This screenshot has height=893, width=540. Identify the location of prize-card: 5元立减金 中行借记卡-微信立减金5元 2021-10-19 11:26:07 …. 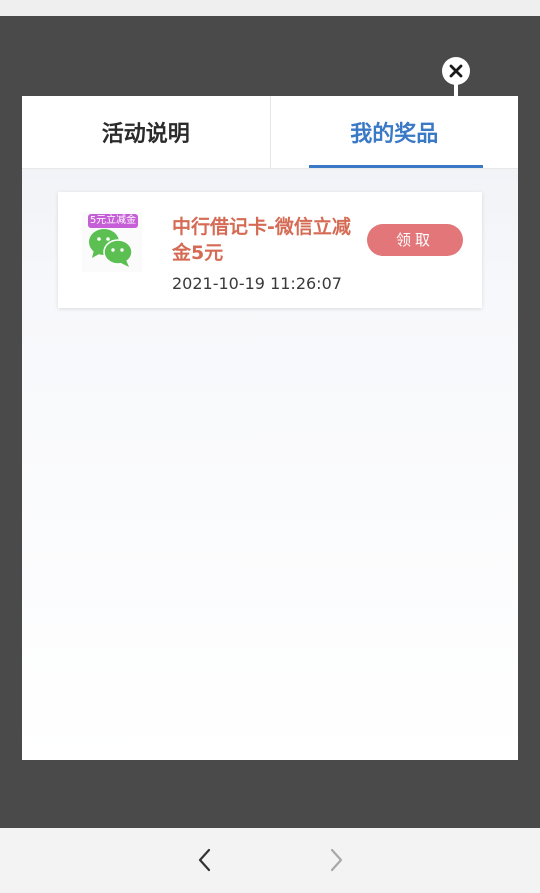
(270, 250).